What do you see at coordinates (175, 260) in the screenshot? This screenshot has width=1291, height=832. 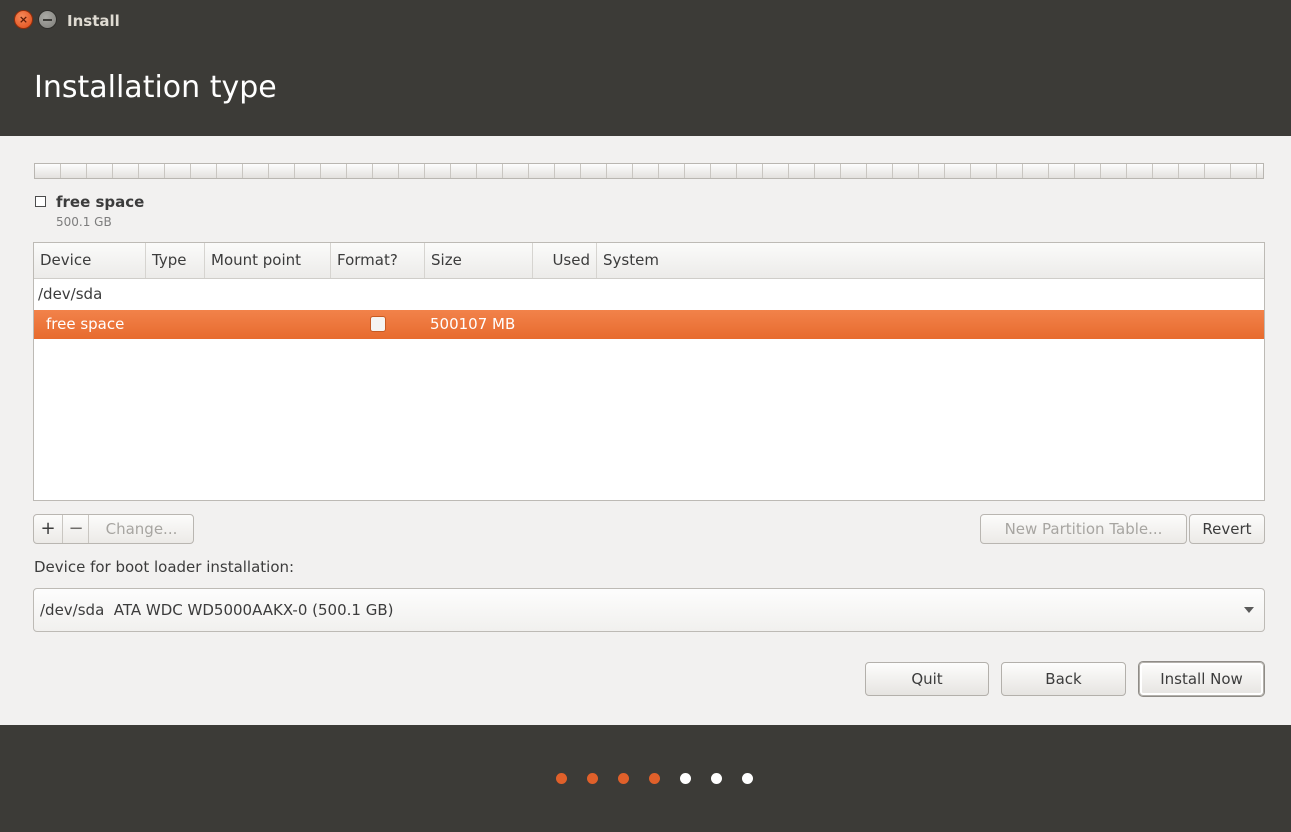 I see `column-header-type: Type` at bounding box center [175, 260].